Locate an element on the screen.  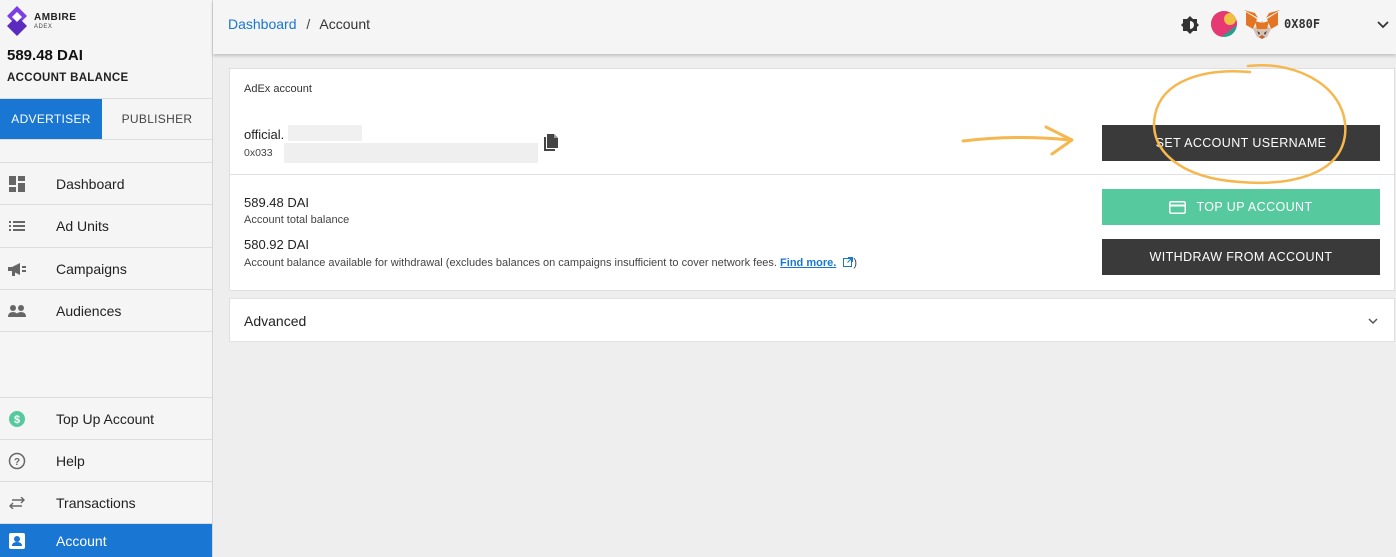
sidebar-item-label: Ad Units is located at coordinates (82, 225).